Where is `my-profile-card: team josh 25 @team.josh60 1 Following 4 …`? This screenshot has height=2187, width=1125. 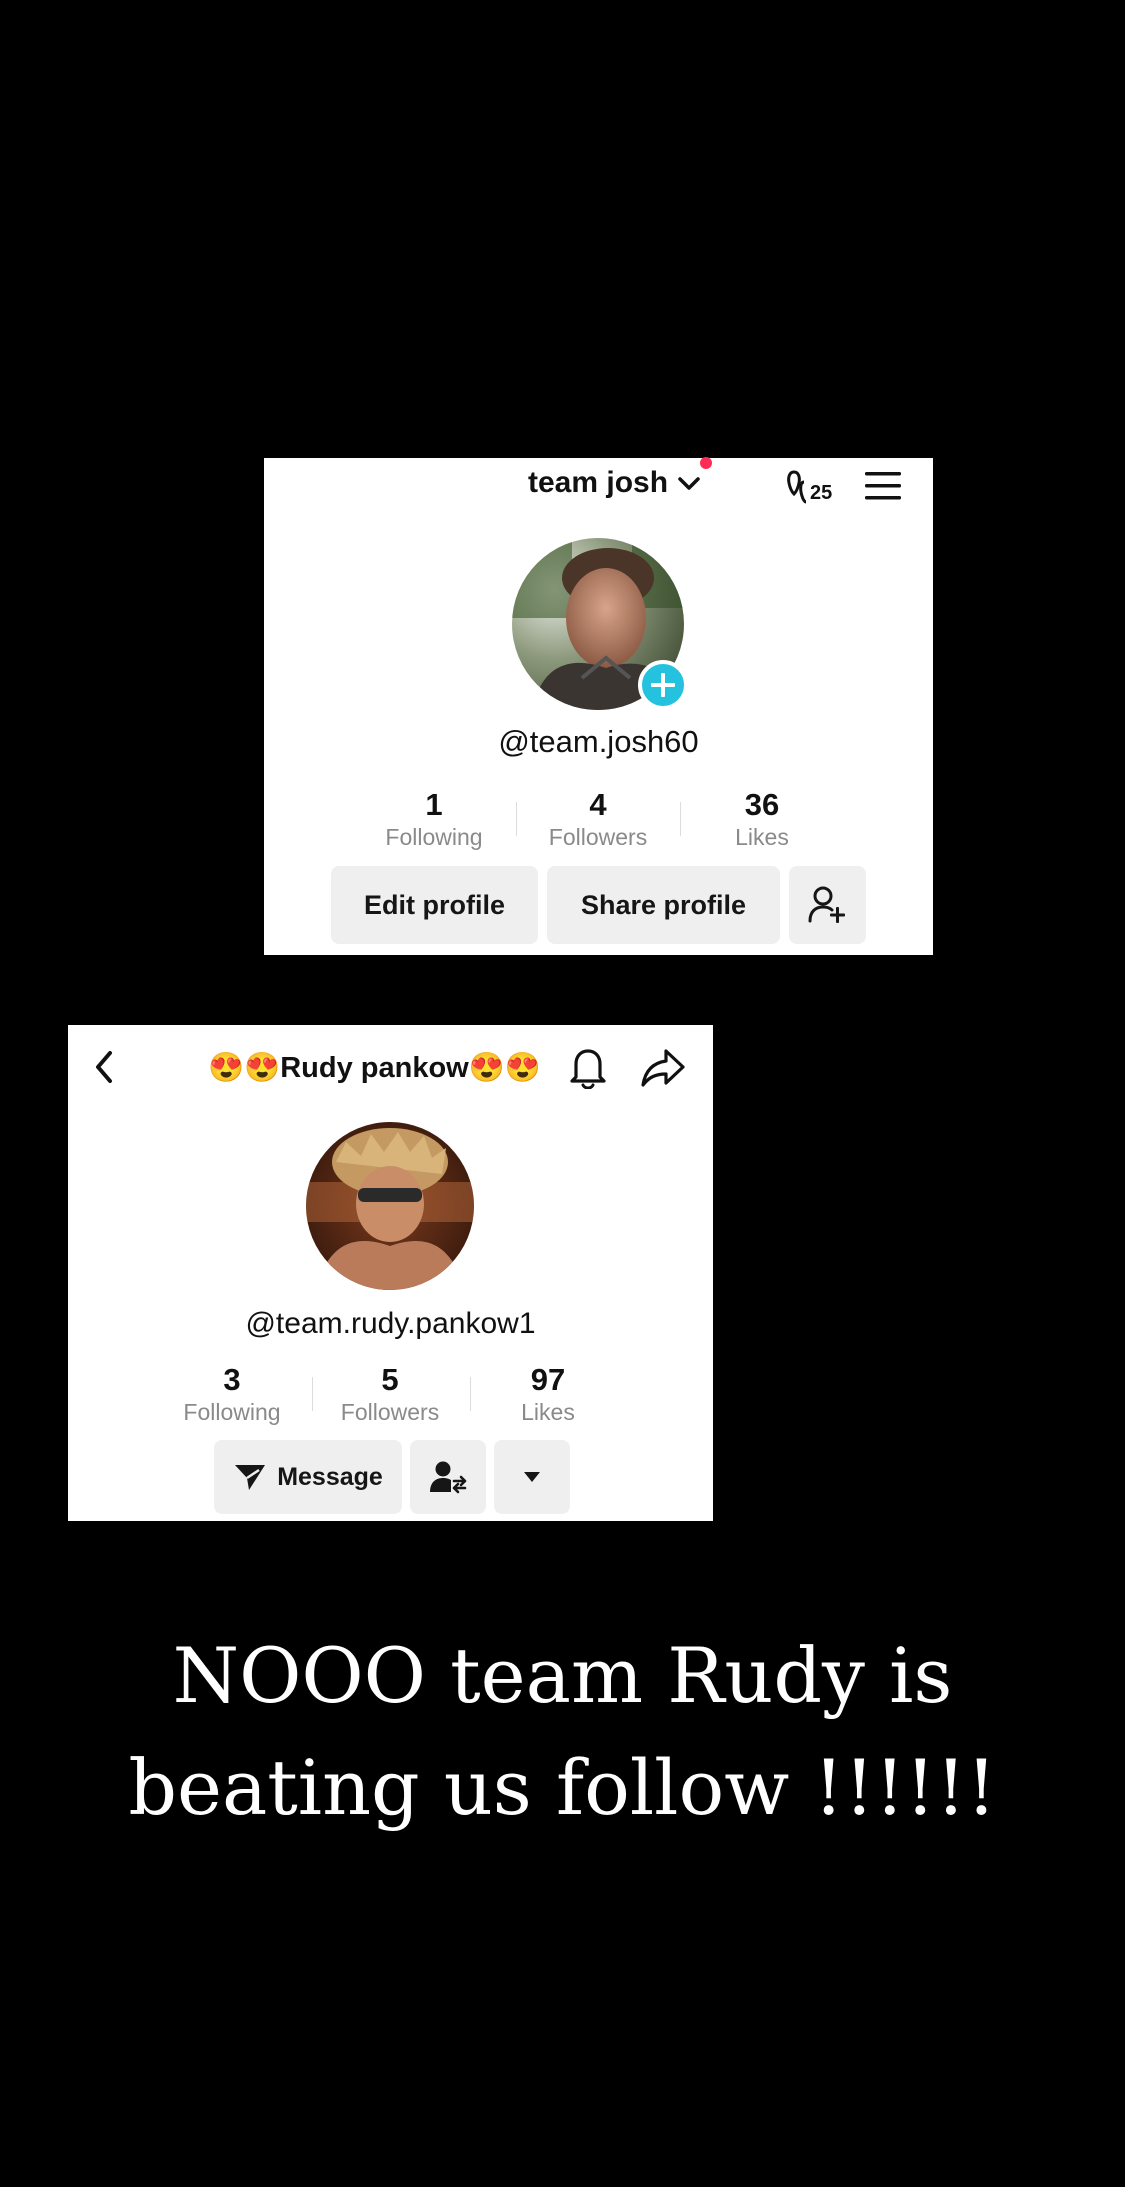 my-profile-card: team josh 25 @team.josh60 1 Following 4 … is located at coordinates (598, 706).